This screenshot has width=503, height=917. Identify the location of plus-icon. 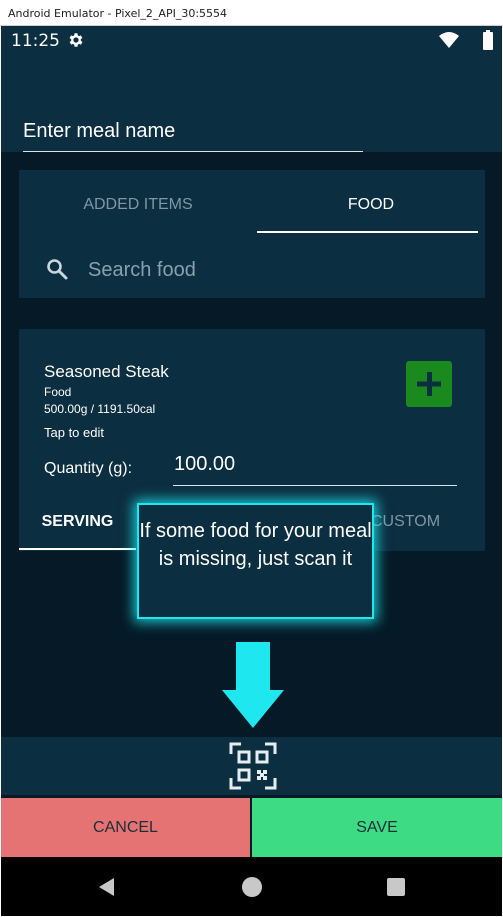
(429, 384).